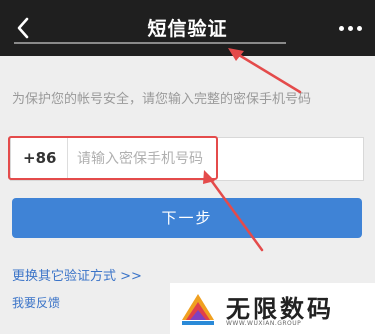 The height and width of the screenshot is (334, 375). What do you see at coordinates (198, 309) in the screenshot?
I see `watermark-logo-icon` at bounding box center [198, 309].